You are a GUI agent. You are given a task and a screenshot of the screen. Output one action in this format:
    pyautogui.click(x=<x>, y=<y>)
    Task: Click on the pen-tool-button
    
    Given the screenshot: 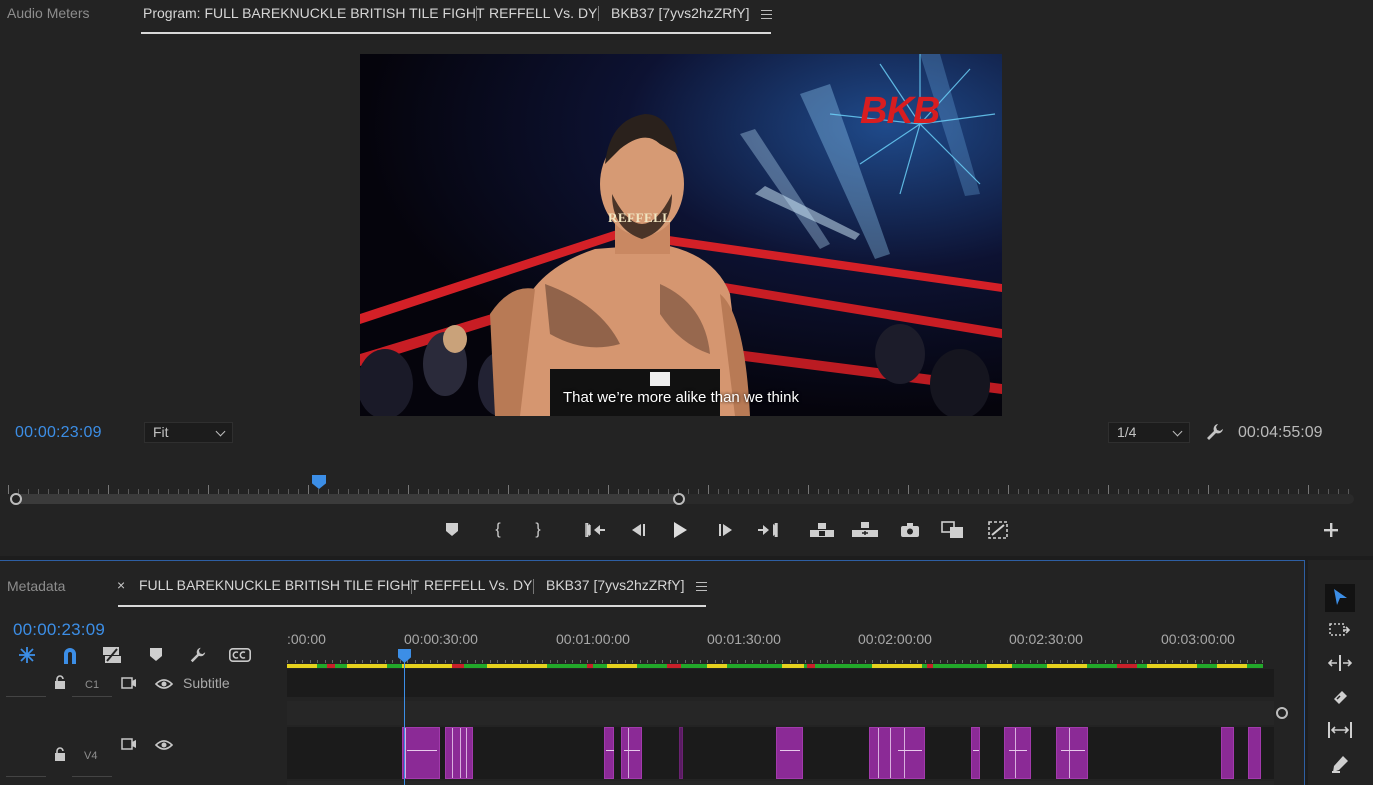 What is the action you would take?
    pyautogui.click(x=1340, y=765)
    